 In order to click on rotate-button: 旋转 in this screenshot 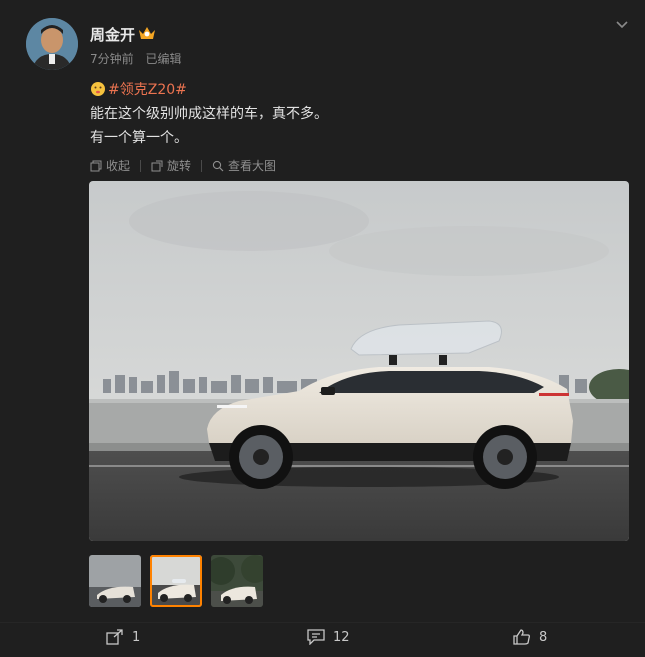, I will do `click(171, 165)`.